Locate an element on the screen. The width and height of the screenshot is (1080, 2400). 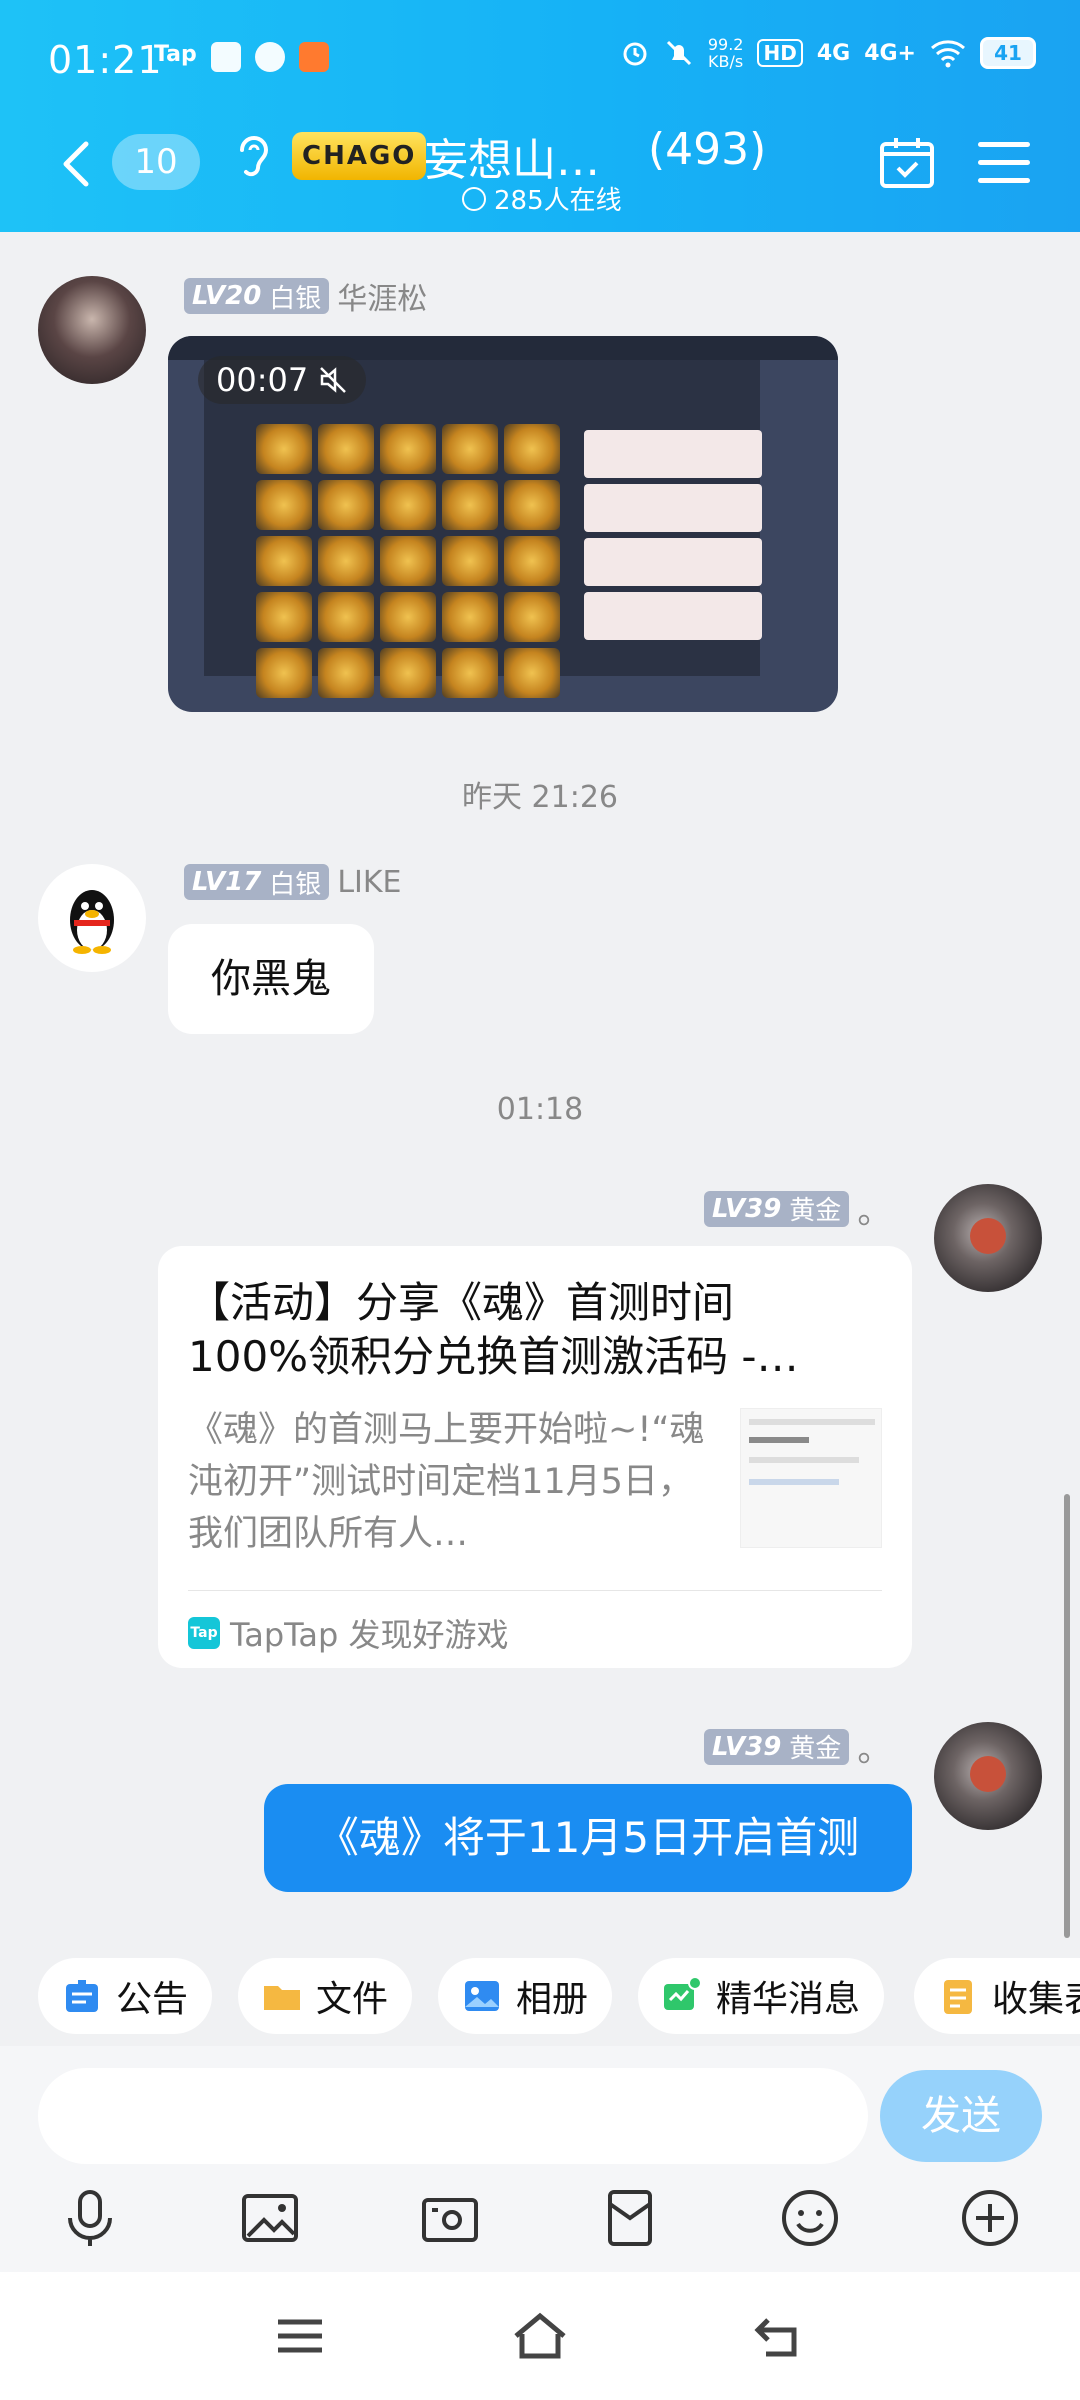
plus-icon is located at coordinates (990, 2218).